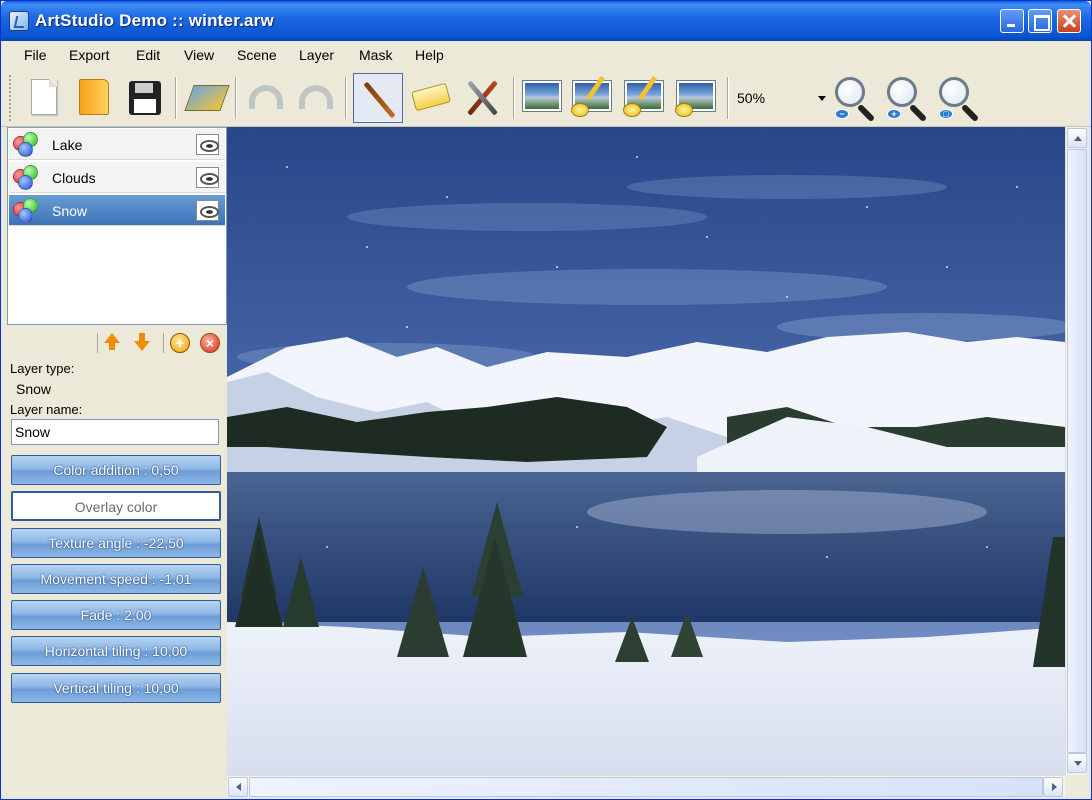 The image size is (1092, 800). I want to click on layer-name: Lake, so click(67, 145).